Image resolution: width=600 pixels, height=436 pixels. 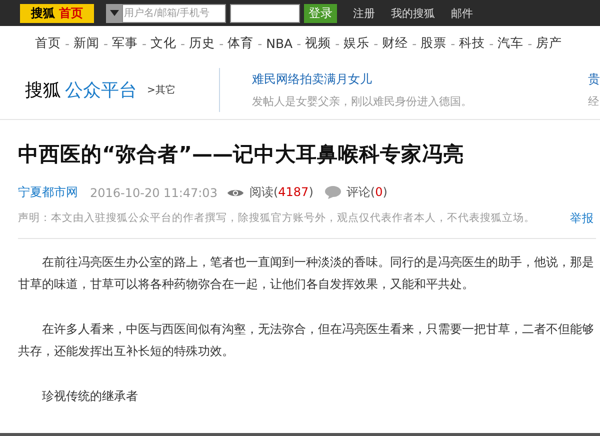 What do you see at coordinates (265, 13) in the screenshot?
I see `password-field` at bounding box center [265, 13].